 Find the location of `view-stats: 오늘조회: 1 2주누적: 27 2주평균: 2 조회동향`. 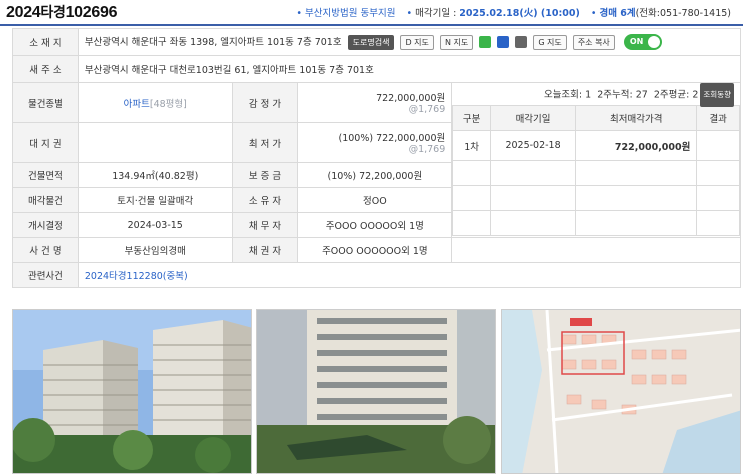

view-stats: 오늘조회: 1 2주누적: 27 2주평균: 2 조회동향 is located at coordinates (596, 95).